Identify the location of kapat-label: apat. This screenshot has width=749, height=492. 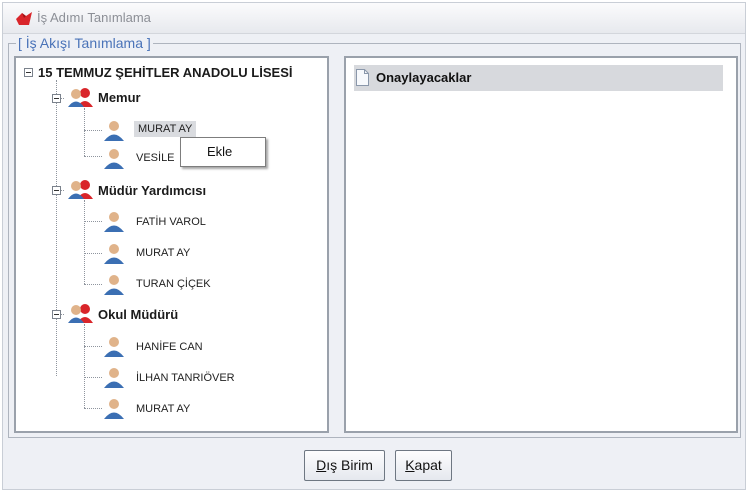
(428, 465).